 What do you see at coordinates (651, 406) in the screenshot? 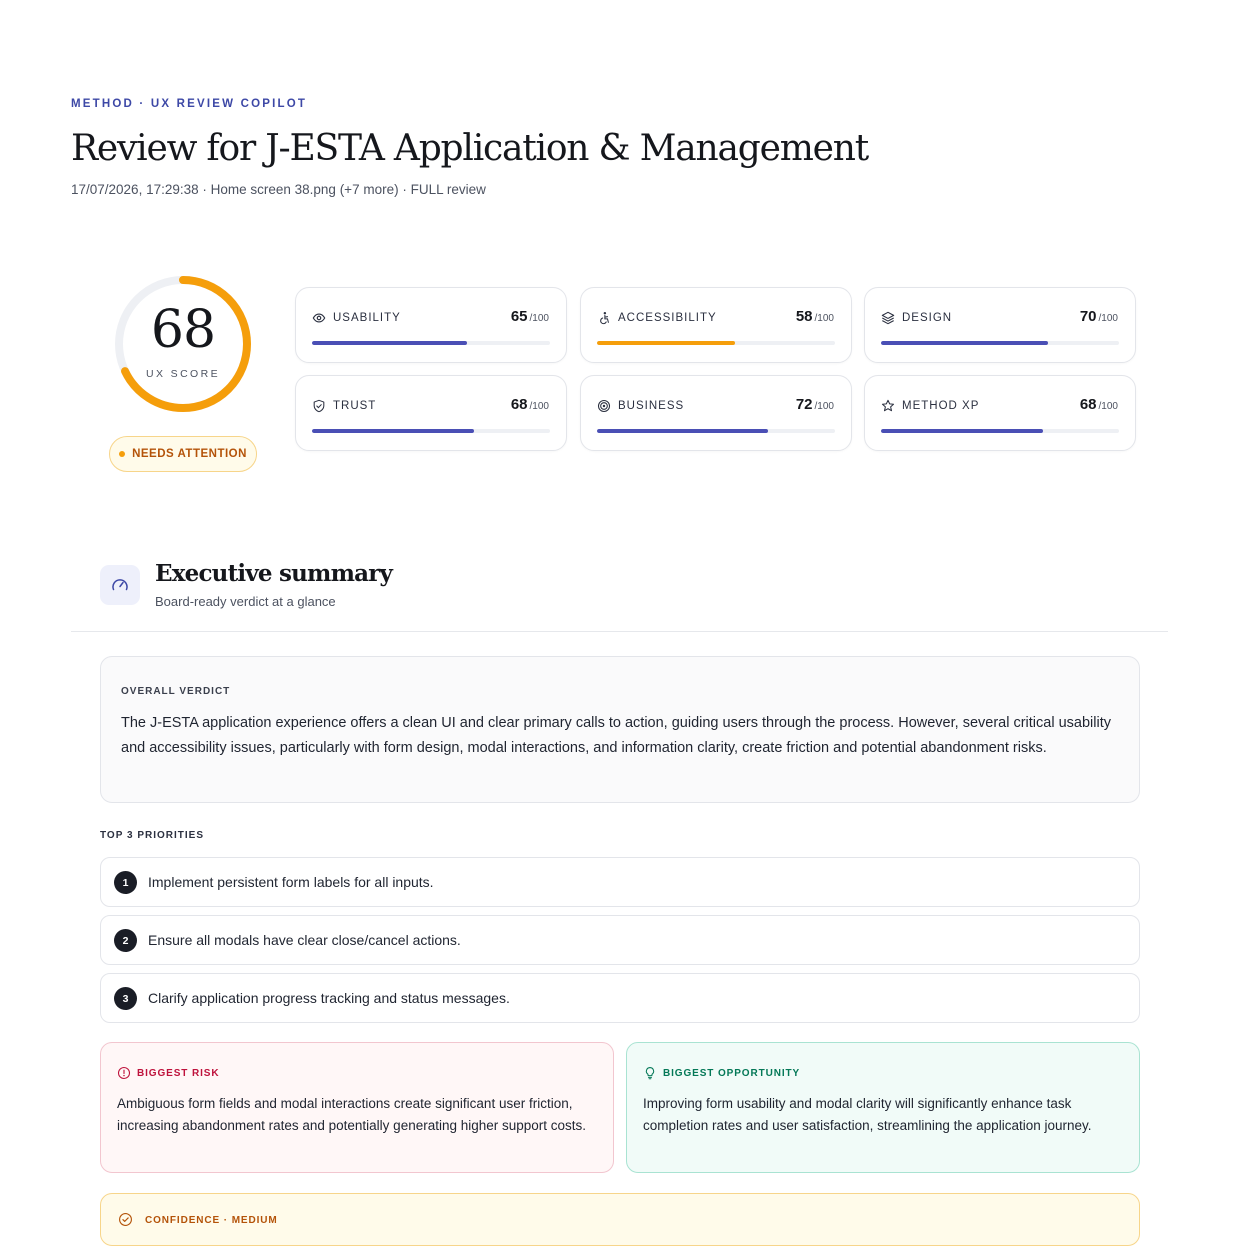
I see `metric-label: BUSINESS` at bounding box center [651, 406].